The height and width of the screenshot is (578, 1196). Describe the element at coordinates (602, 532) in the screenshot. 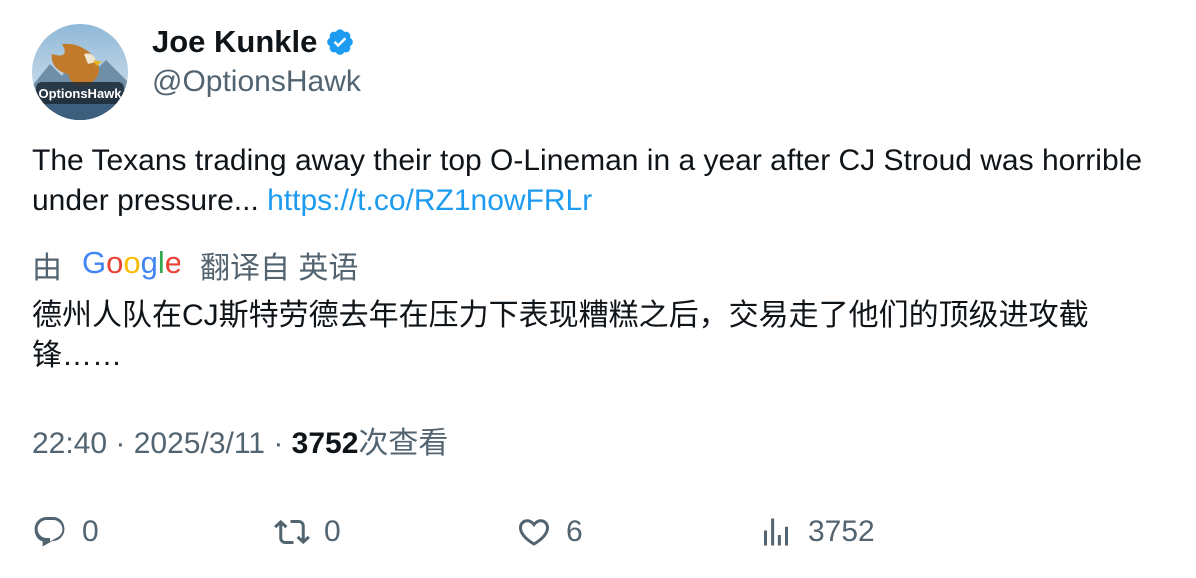

I see `action-bar: 0 0 6 3752` at that location.